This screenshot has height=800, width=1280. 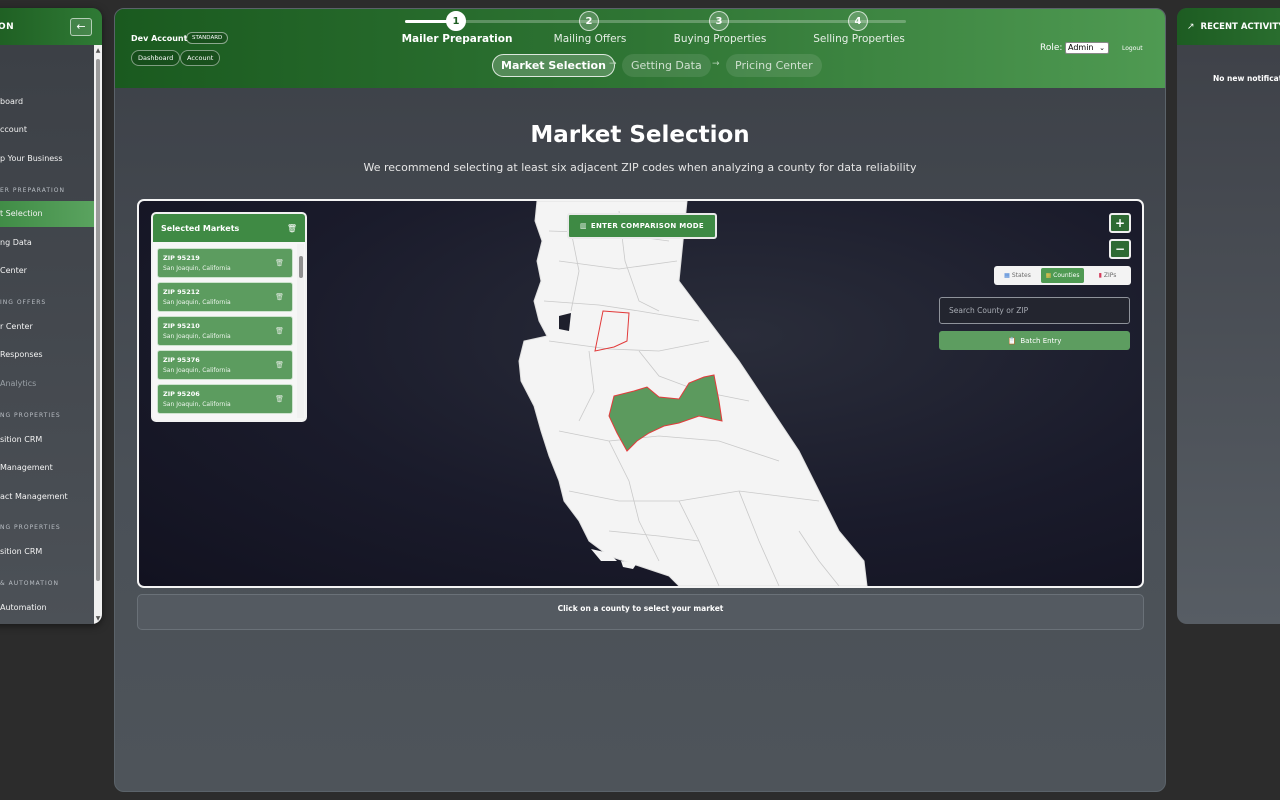 What do you see at coordinates (47, 608) in the screenshot?
I see `sidebar-item-automation: Automation` at bounding box center [47, 608].